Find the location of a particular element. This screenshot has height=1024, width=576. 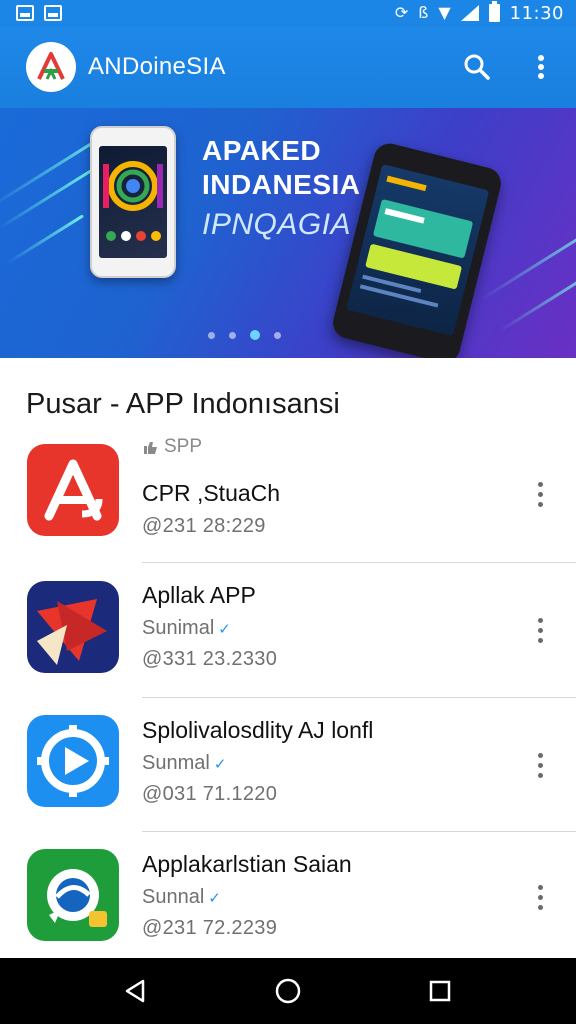

app-logo is located at coordinates (51, 67).